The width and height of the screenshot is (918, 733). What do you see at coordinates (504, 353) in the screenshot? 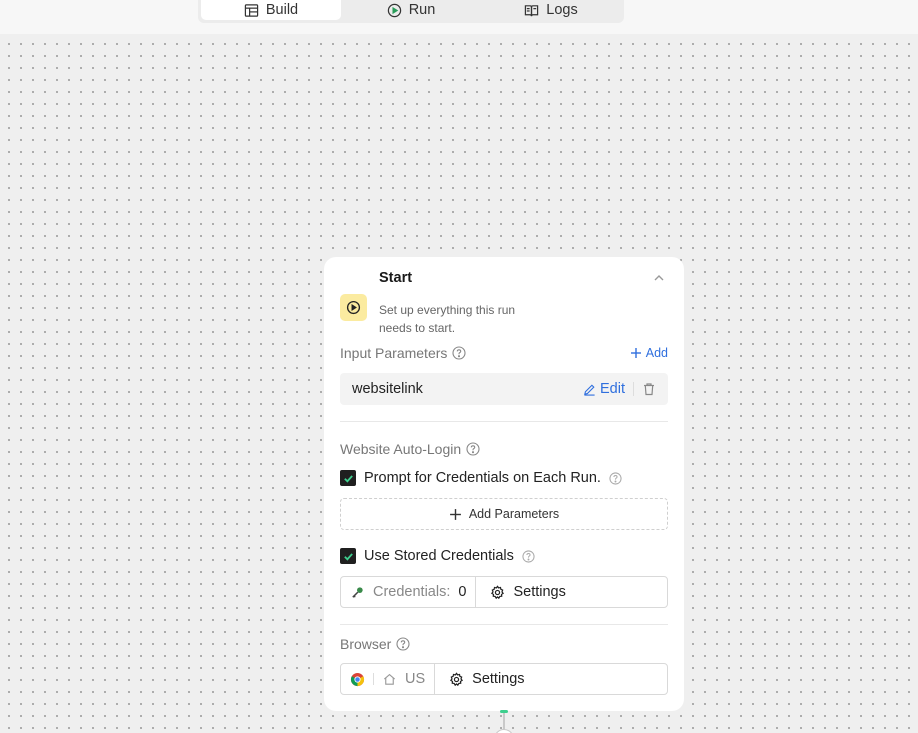
I see `input-parameters-header: Input Parameters Add` at bounding box center [504, 353].